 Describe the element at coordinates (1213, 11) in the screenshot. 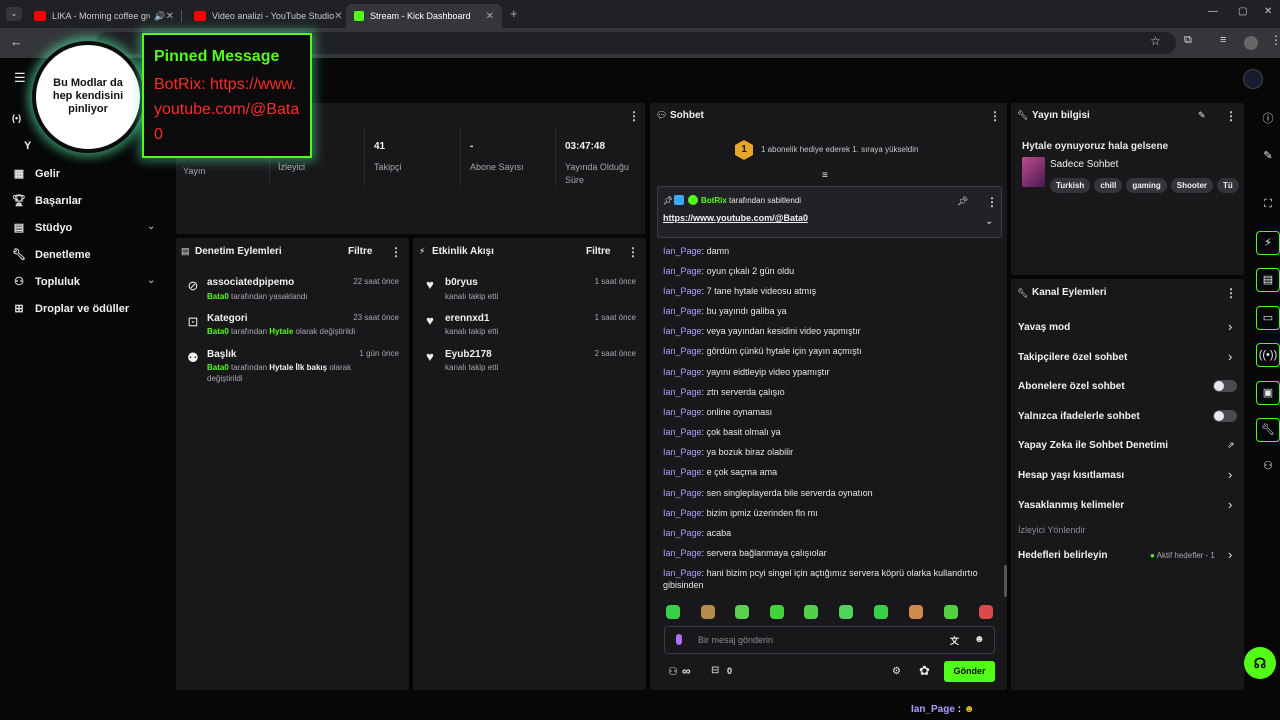

I see `minimize-icon: —` at that location.